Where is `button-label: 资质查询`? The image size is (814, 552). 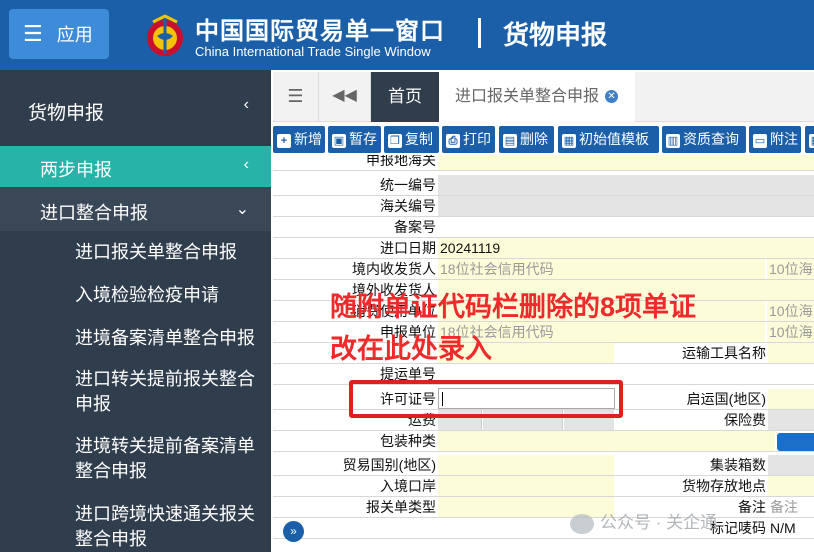 button-label: 资质查询 is located at coordinates (711, 139).